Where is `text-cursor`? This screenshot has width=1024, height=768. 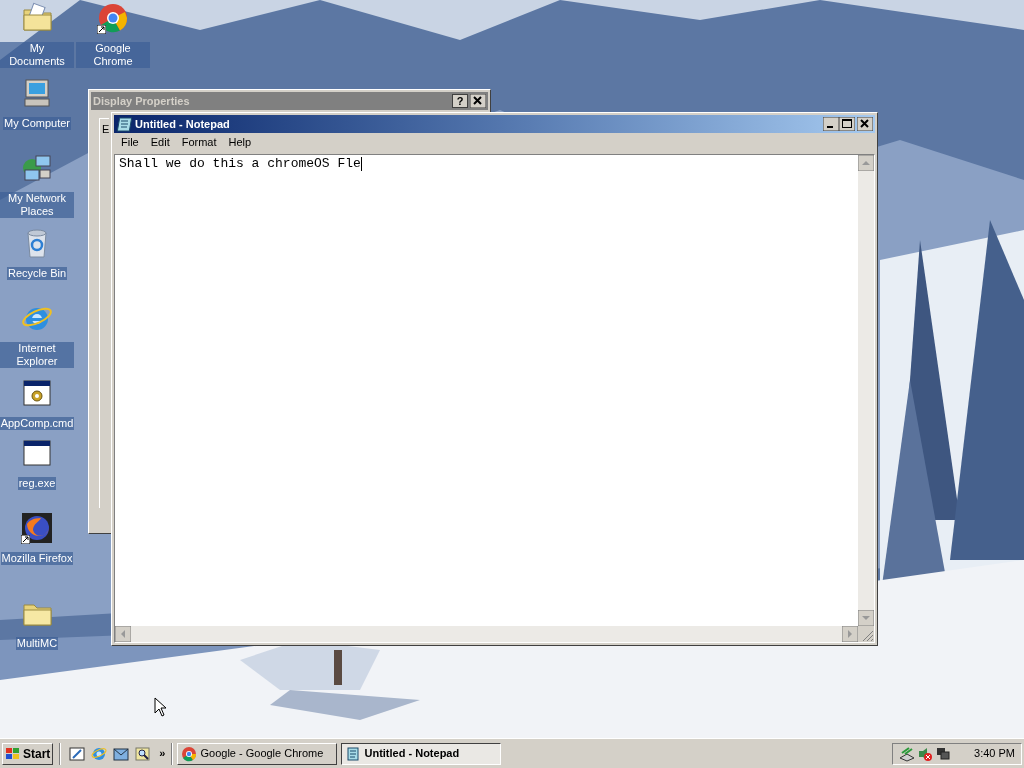
text-cursor is located at coordinates (361, 164).